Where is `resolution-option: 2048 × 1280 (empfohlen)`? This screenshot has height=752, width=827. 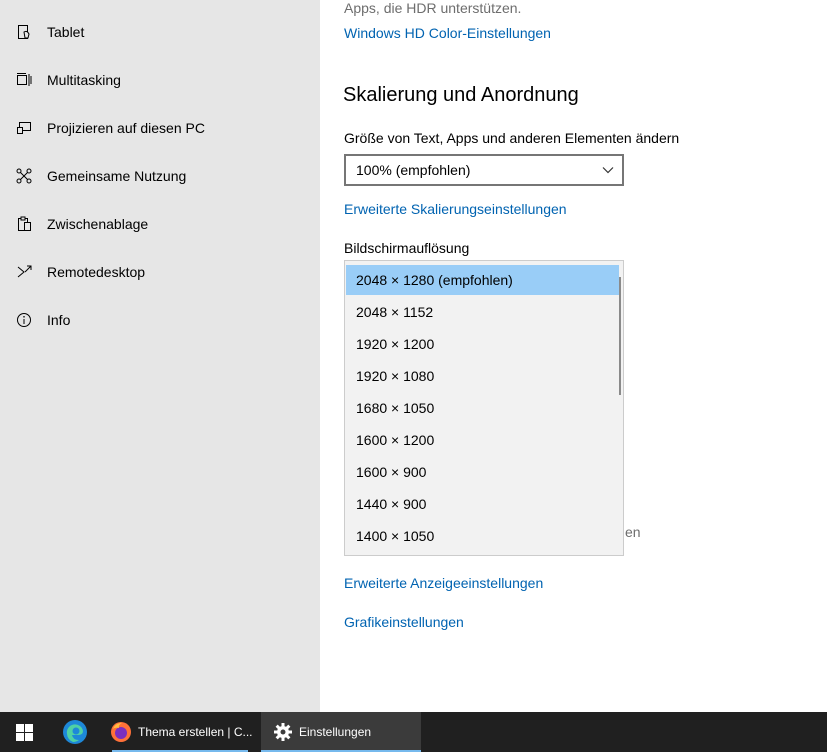 resolution-option: 2048 × 1280 (empfohlen) is located at coordinates (482, 280).